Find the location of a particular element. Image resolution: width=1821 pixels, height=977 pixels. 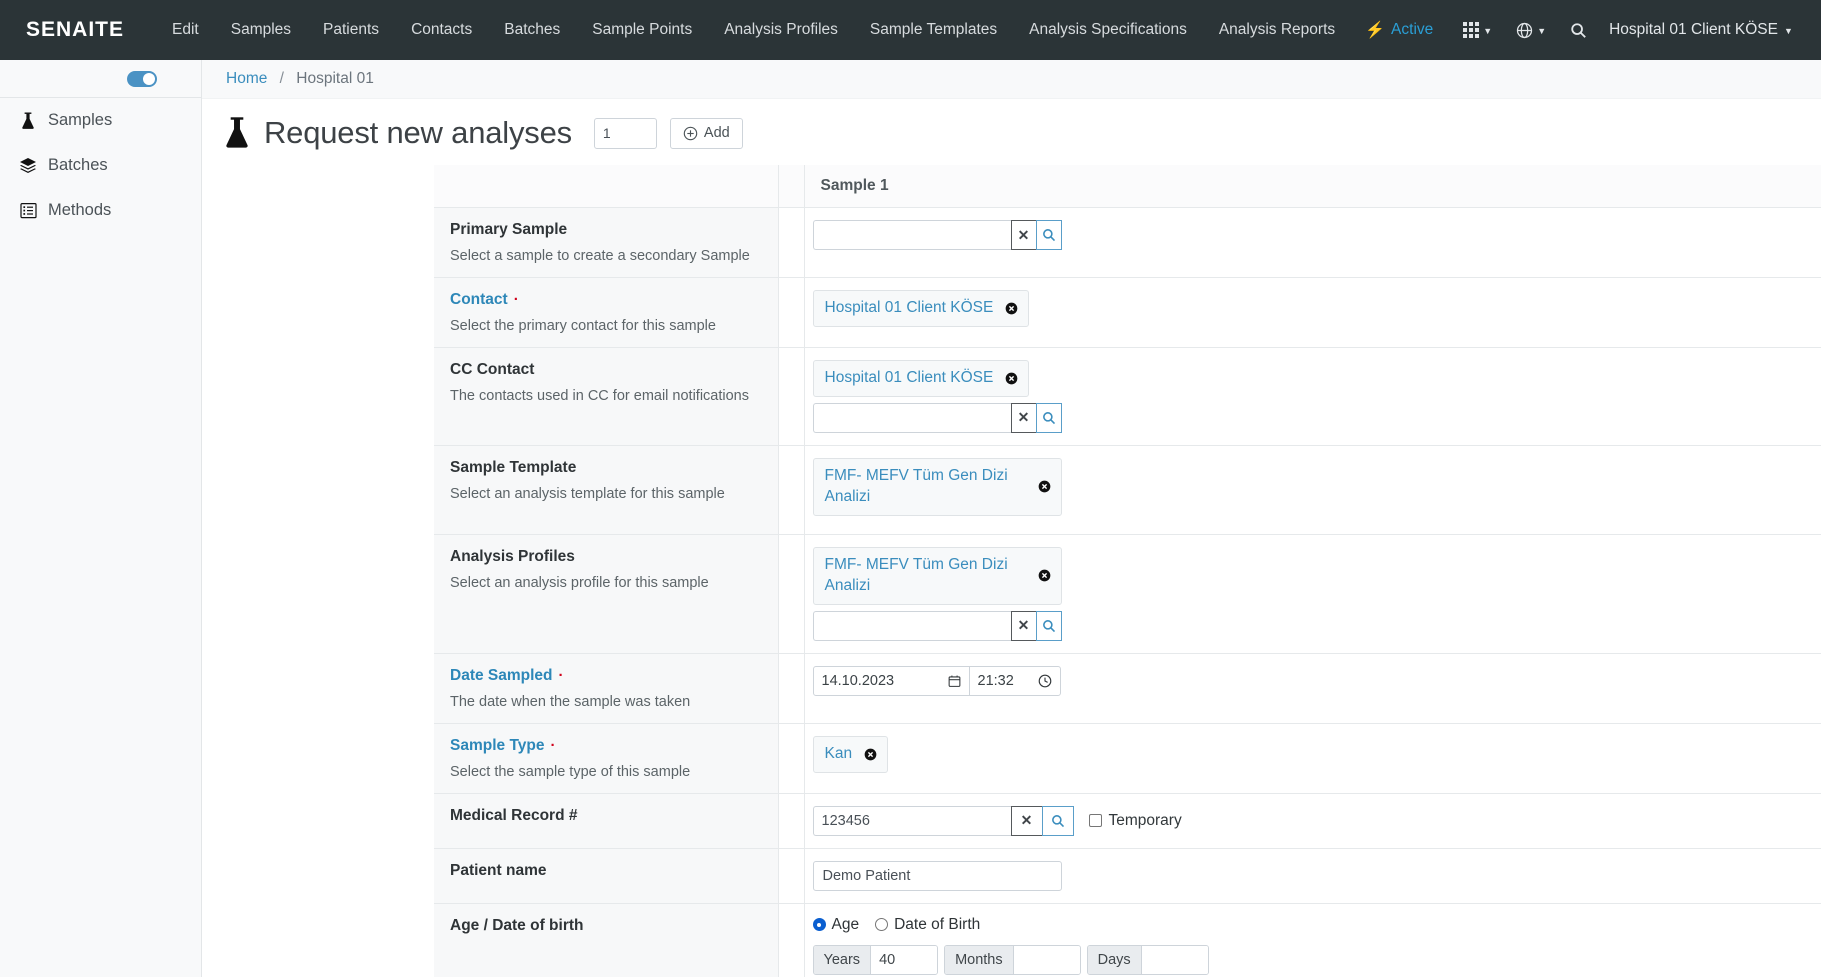

value-cell-sample-type: Kan is located at coordinates (1312, 758).